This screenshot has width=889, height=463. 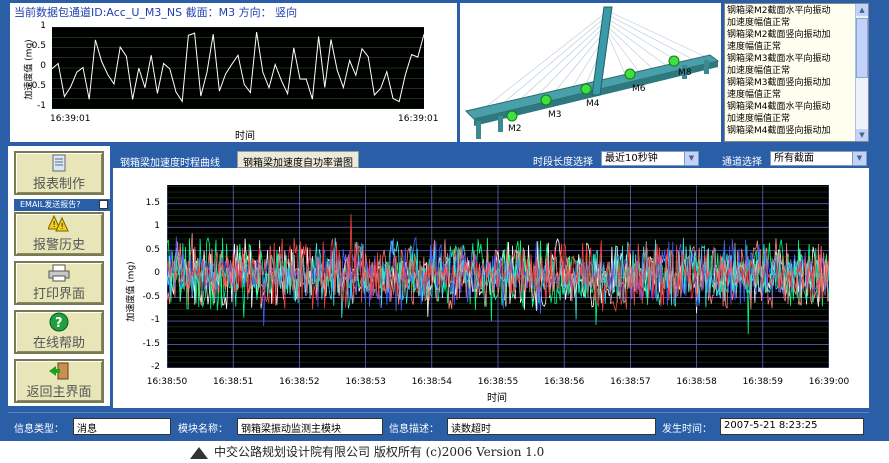 What do you see at coordinates (38, 46) in the screenshot?
I see `ytick: 0.5` at bounding box center [38, 46].